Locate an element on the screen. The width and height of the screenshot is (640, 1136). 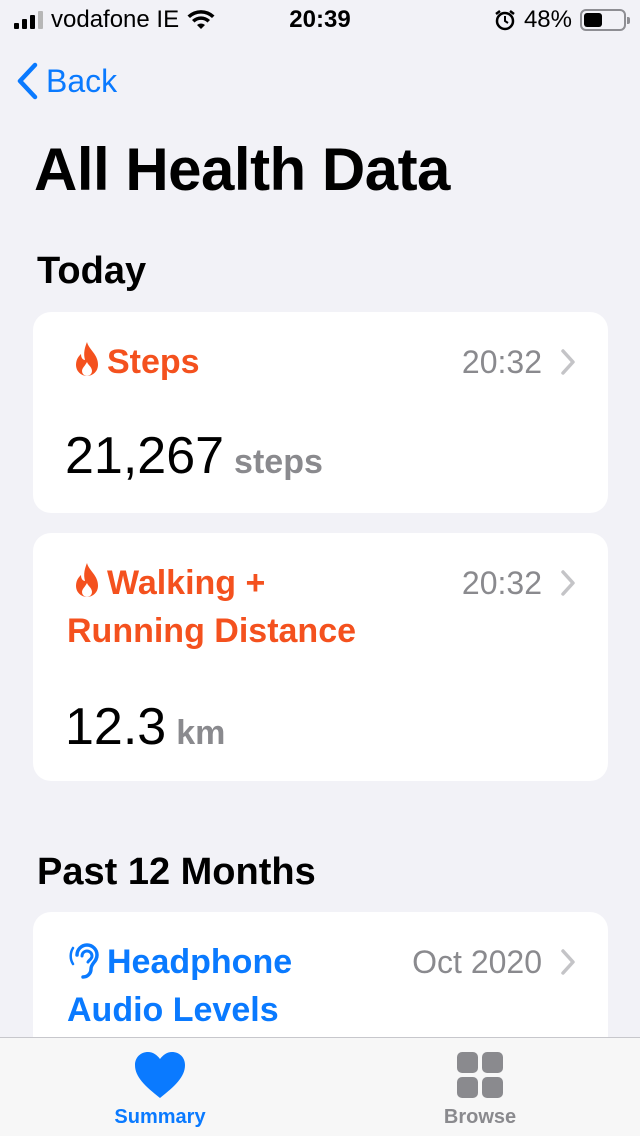
tab-browse-label: Browse is located at coordinates (480, 1117).